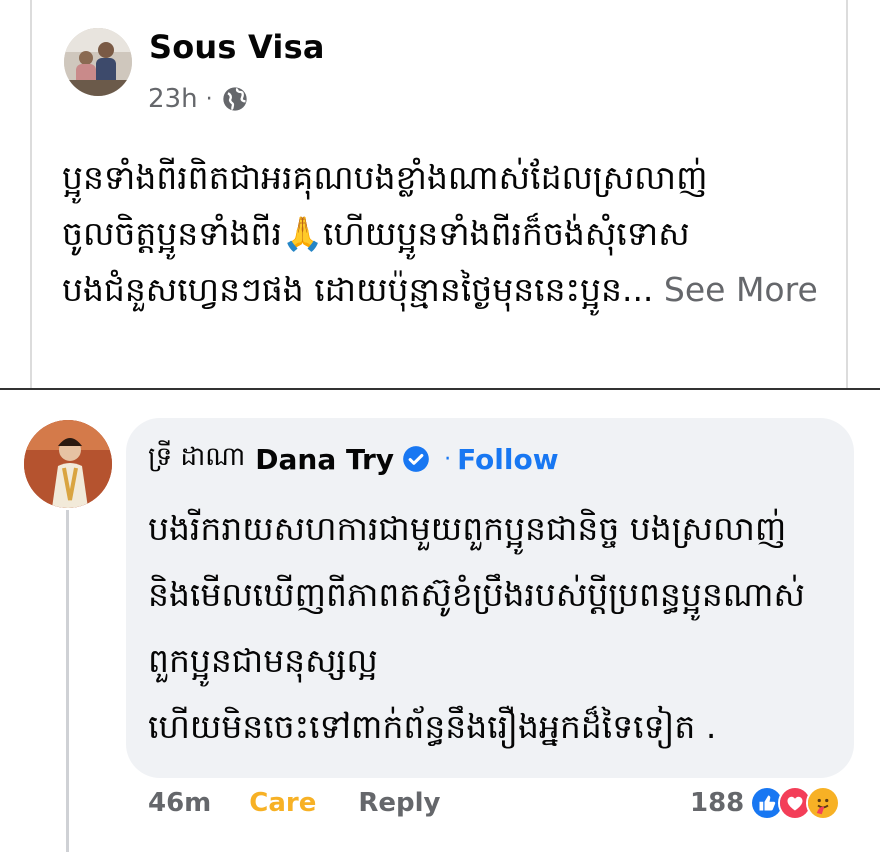 The image size is (880, 852). Describe the element at coordinates (173, 99) in the screenshot. I see `post-timestamp: 23h` at that location.